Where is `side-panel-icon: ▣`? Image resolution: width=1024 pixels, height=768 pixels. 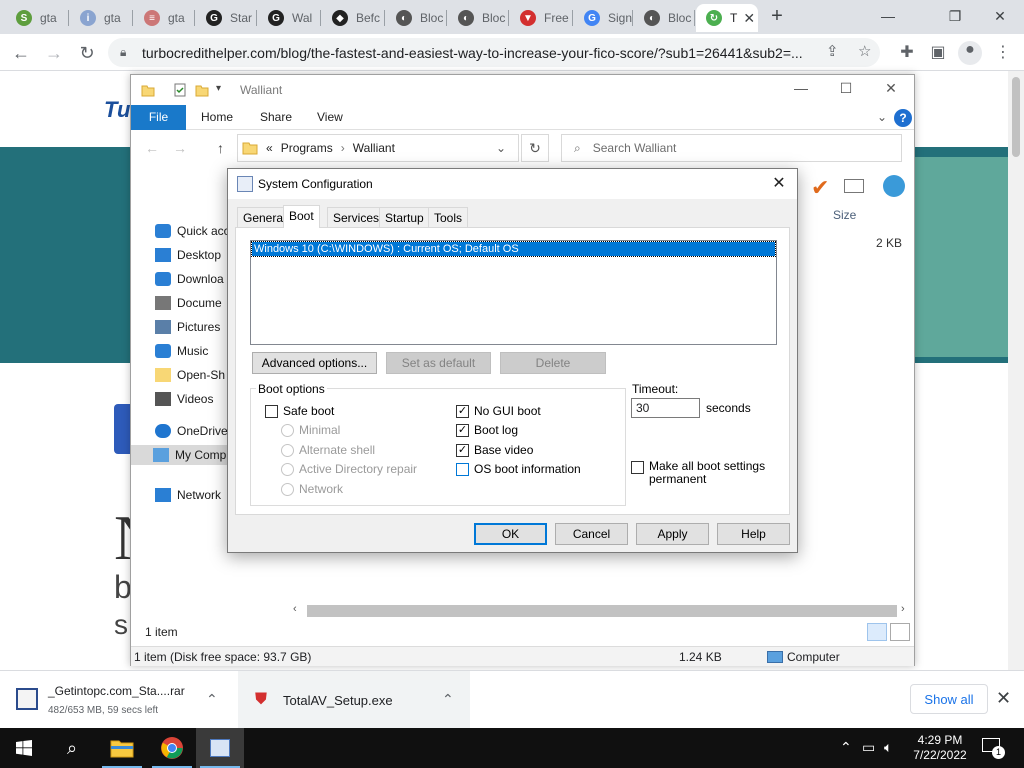
side-panel-icon: ▣ is located at coordinates (938, 53).